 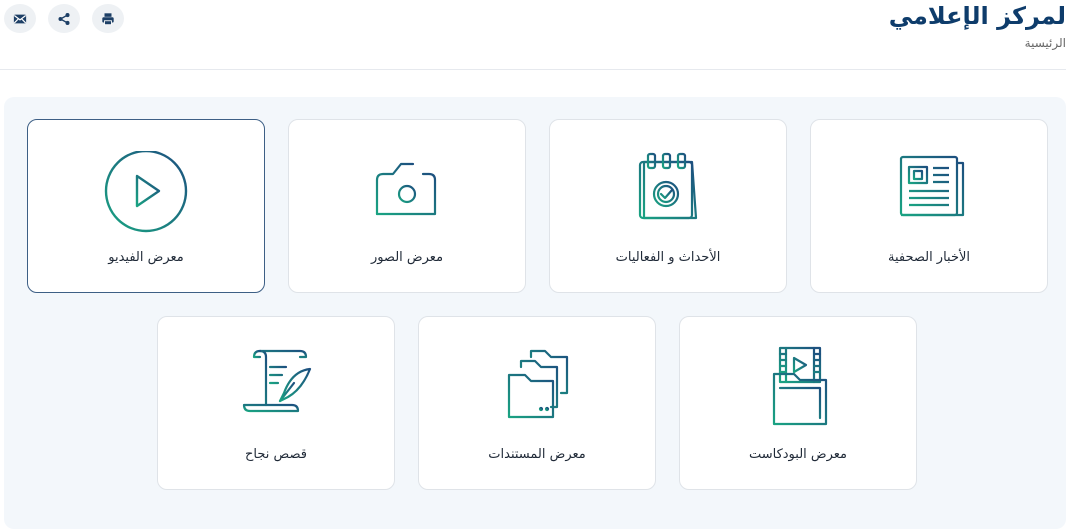 I want to click on card-label: معرض المستندات, so click(x=537, y=454).